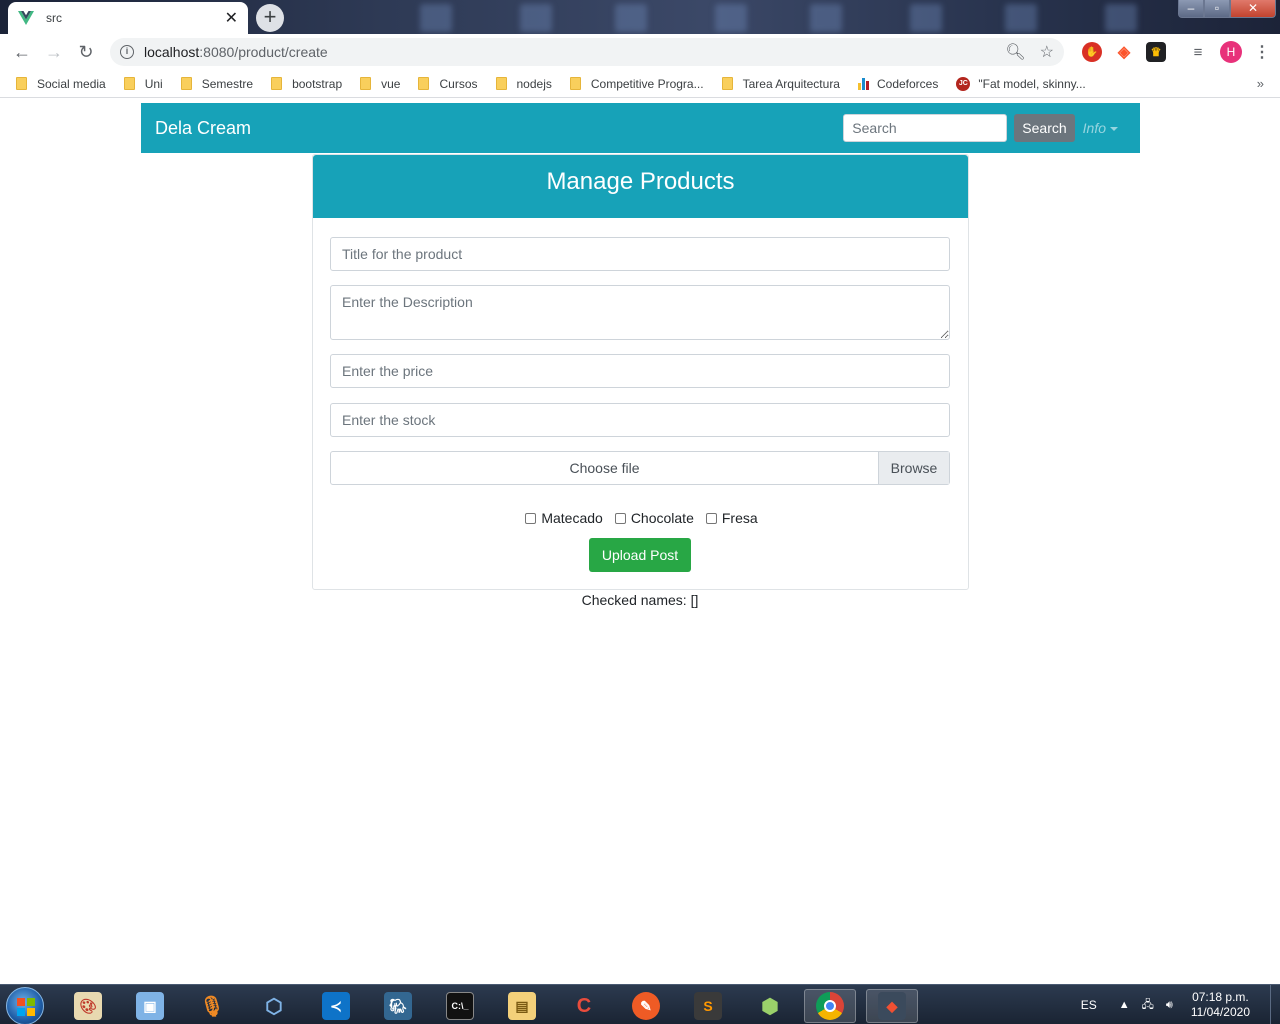  Describe the element at coordinates (380, 84) in the screenshot. I see `bookmark-vue: vue` at that location.